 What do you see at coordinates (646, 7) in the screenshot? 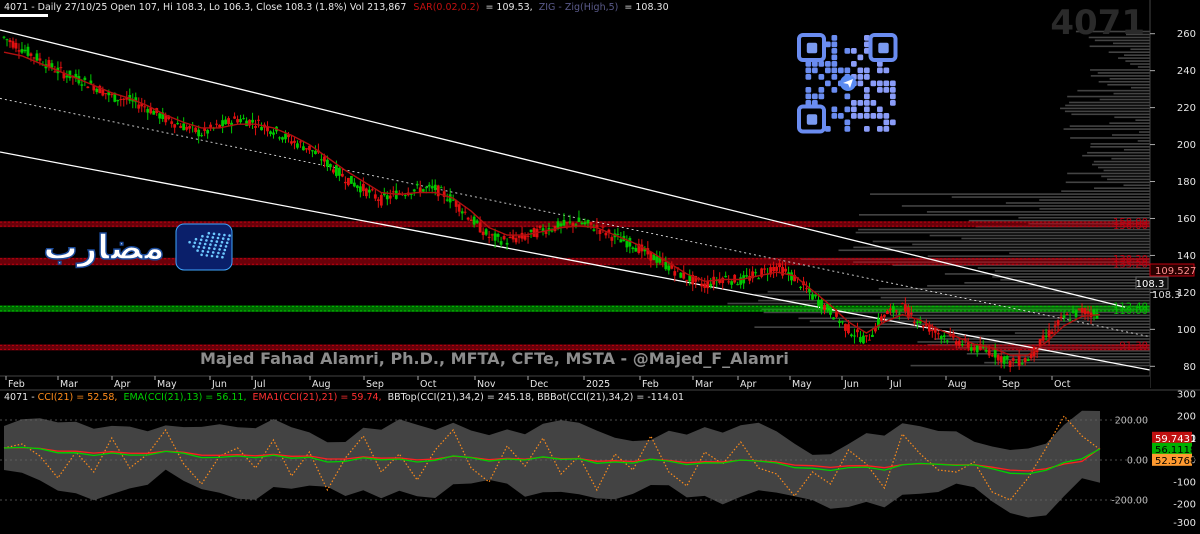
I see `zig-value: = 108.30` at bounding box center [646, 7].